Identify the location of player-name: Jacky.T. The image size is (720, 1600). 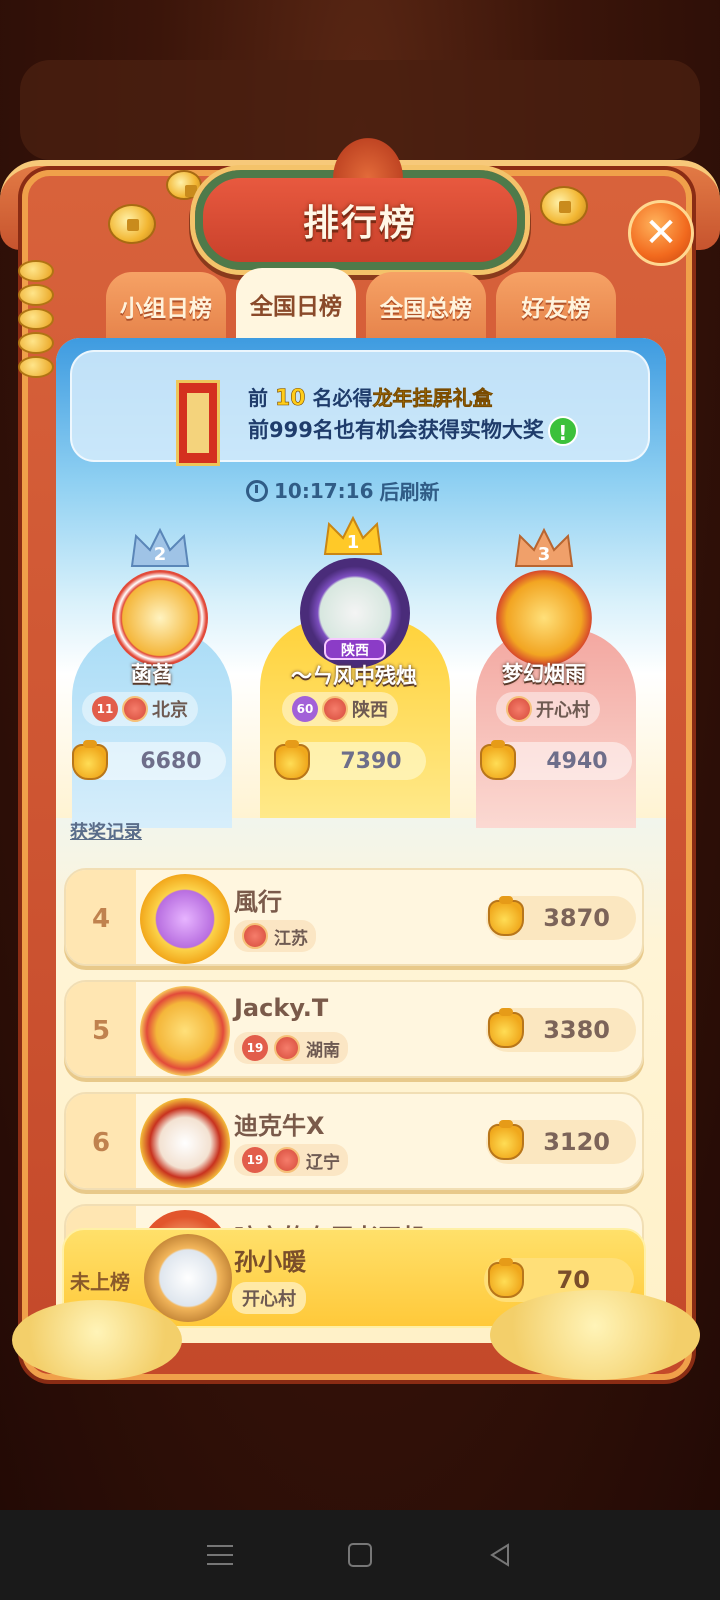
(281, 1008).